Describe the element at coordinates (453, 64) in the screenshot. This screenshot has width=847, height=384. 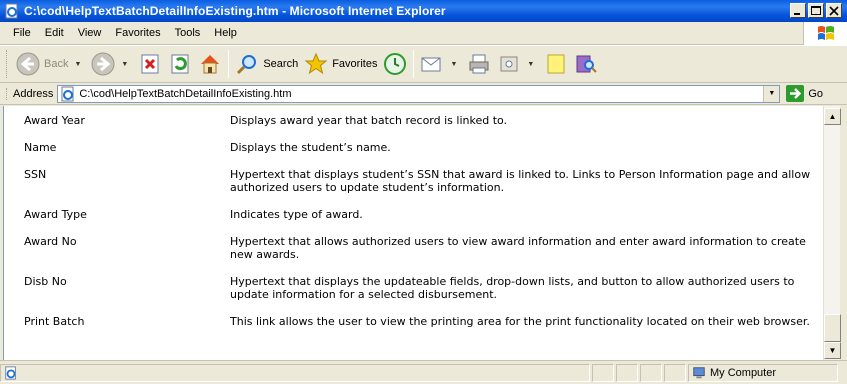
I see `mail-dropdown-icon: ▼` at that location.